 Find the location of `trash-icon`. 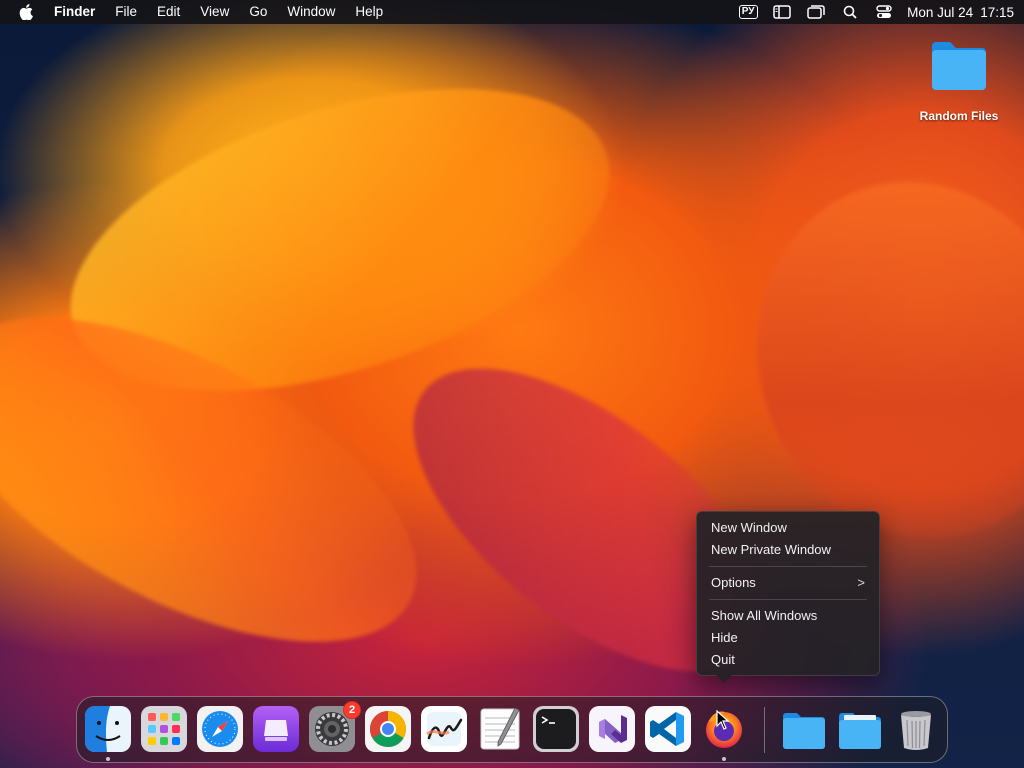

trash-icon is located at coordinates (916, 729).